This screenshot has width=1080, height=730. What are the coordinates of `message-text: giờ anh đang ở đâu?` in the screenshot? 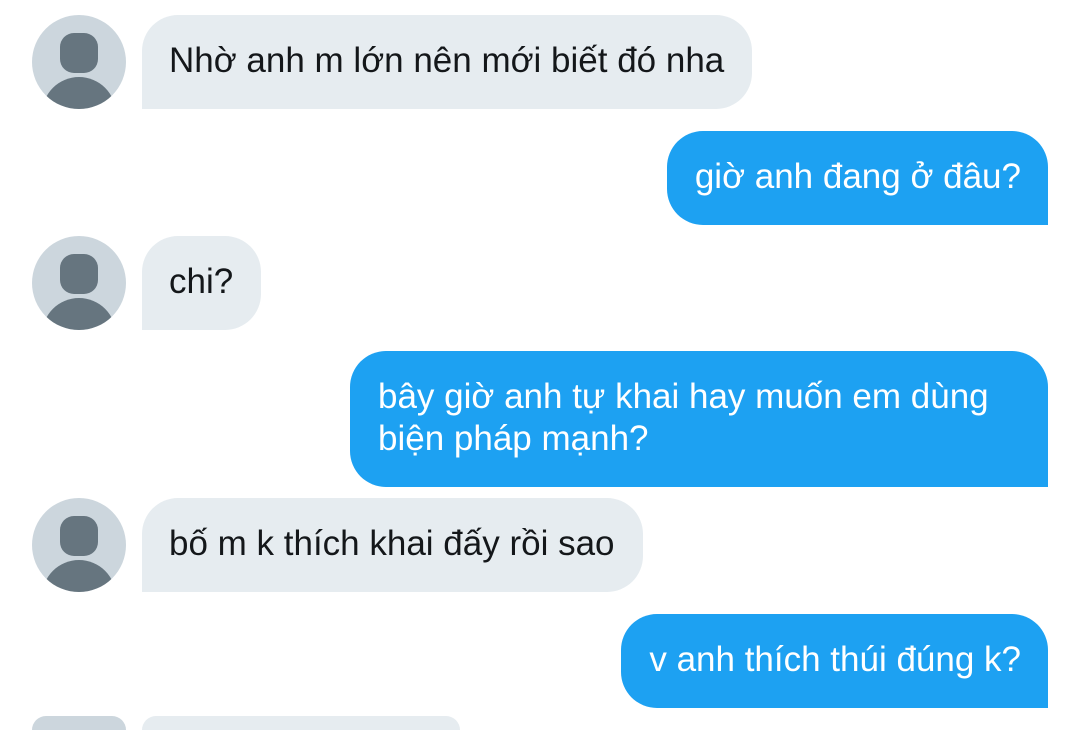 It's located at (857, 176).